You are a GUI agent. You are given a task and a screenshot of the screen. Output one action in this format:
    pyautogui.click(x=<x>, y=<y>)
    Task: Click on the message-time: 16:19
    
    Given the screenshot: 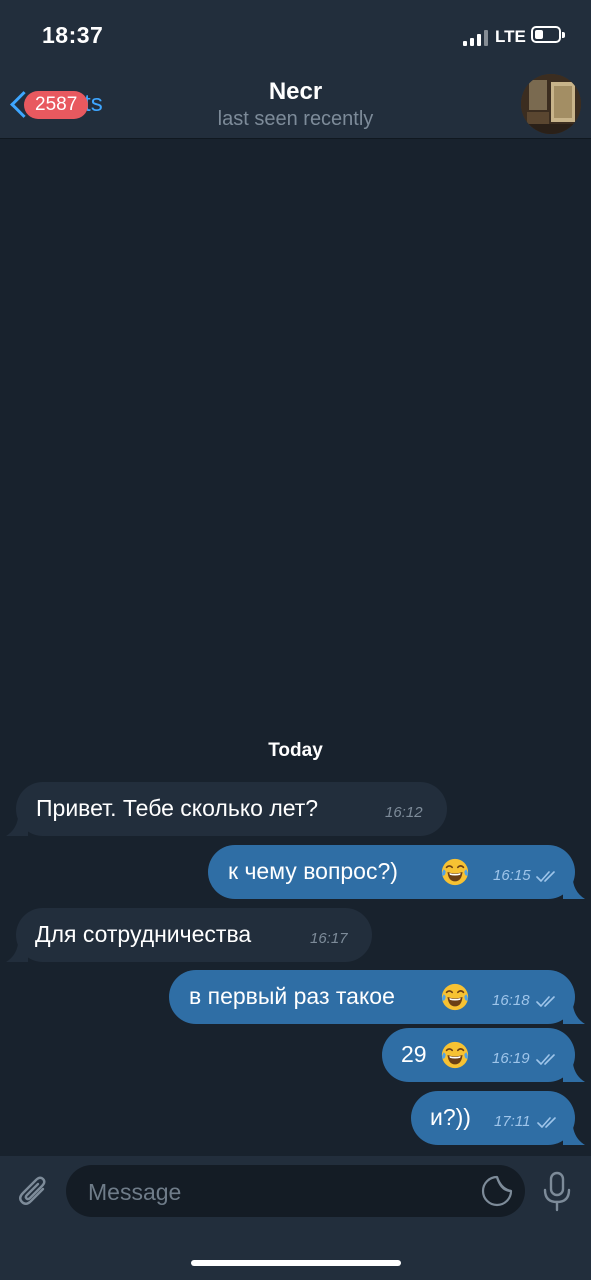 What is the action you would take?
    pyautogui.click(x=511, y=1058)
    